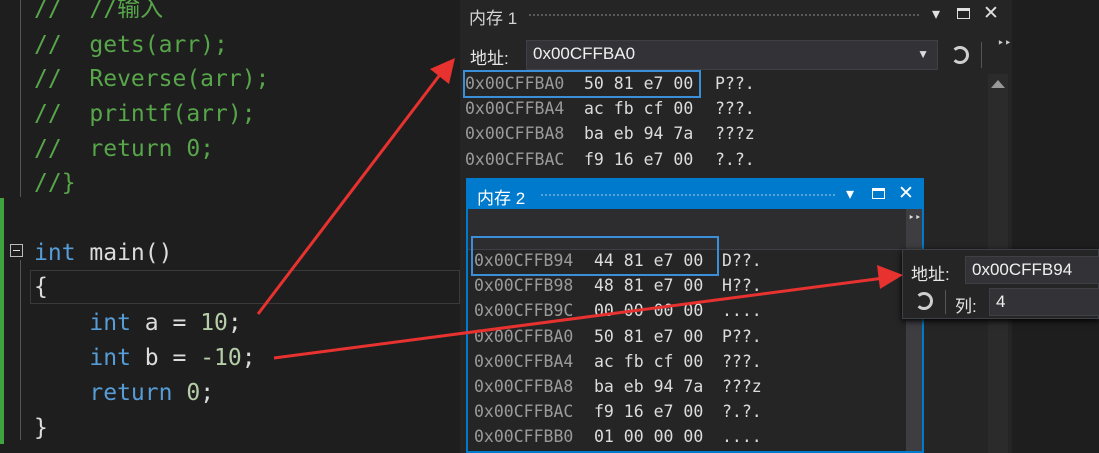 Image resolution: width=1099 pixels, height=453 pixels. What do you see at coordinates (16, 250) in the screenshot?
I see `collapse-icon` at bounding box center [16, 250].